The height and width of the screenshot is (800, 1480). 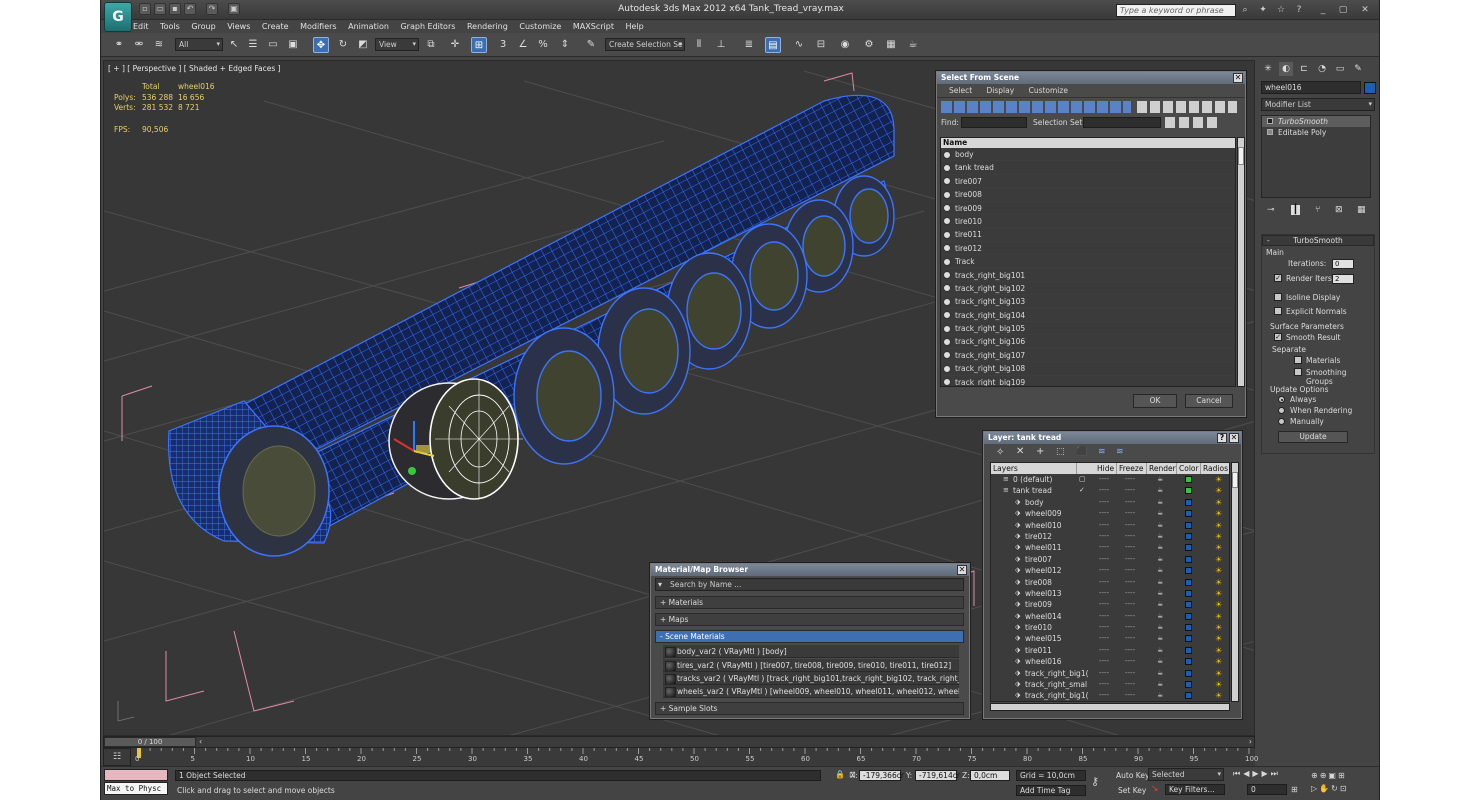 I want to click on stack-item-editable-poly: Editable Poly, so click(x=1316, y=132).